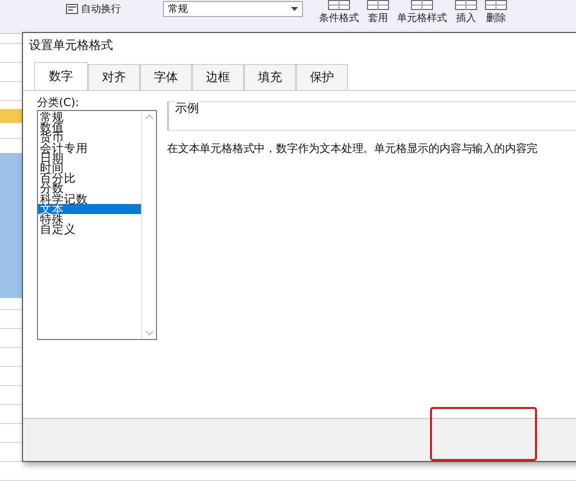  I want to click on ribbon-command-button: 删除, so click(496, 12).